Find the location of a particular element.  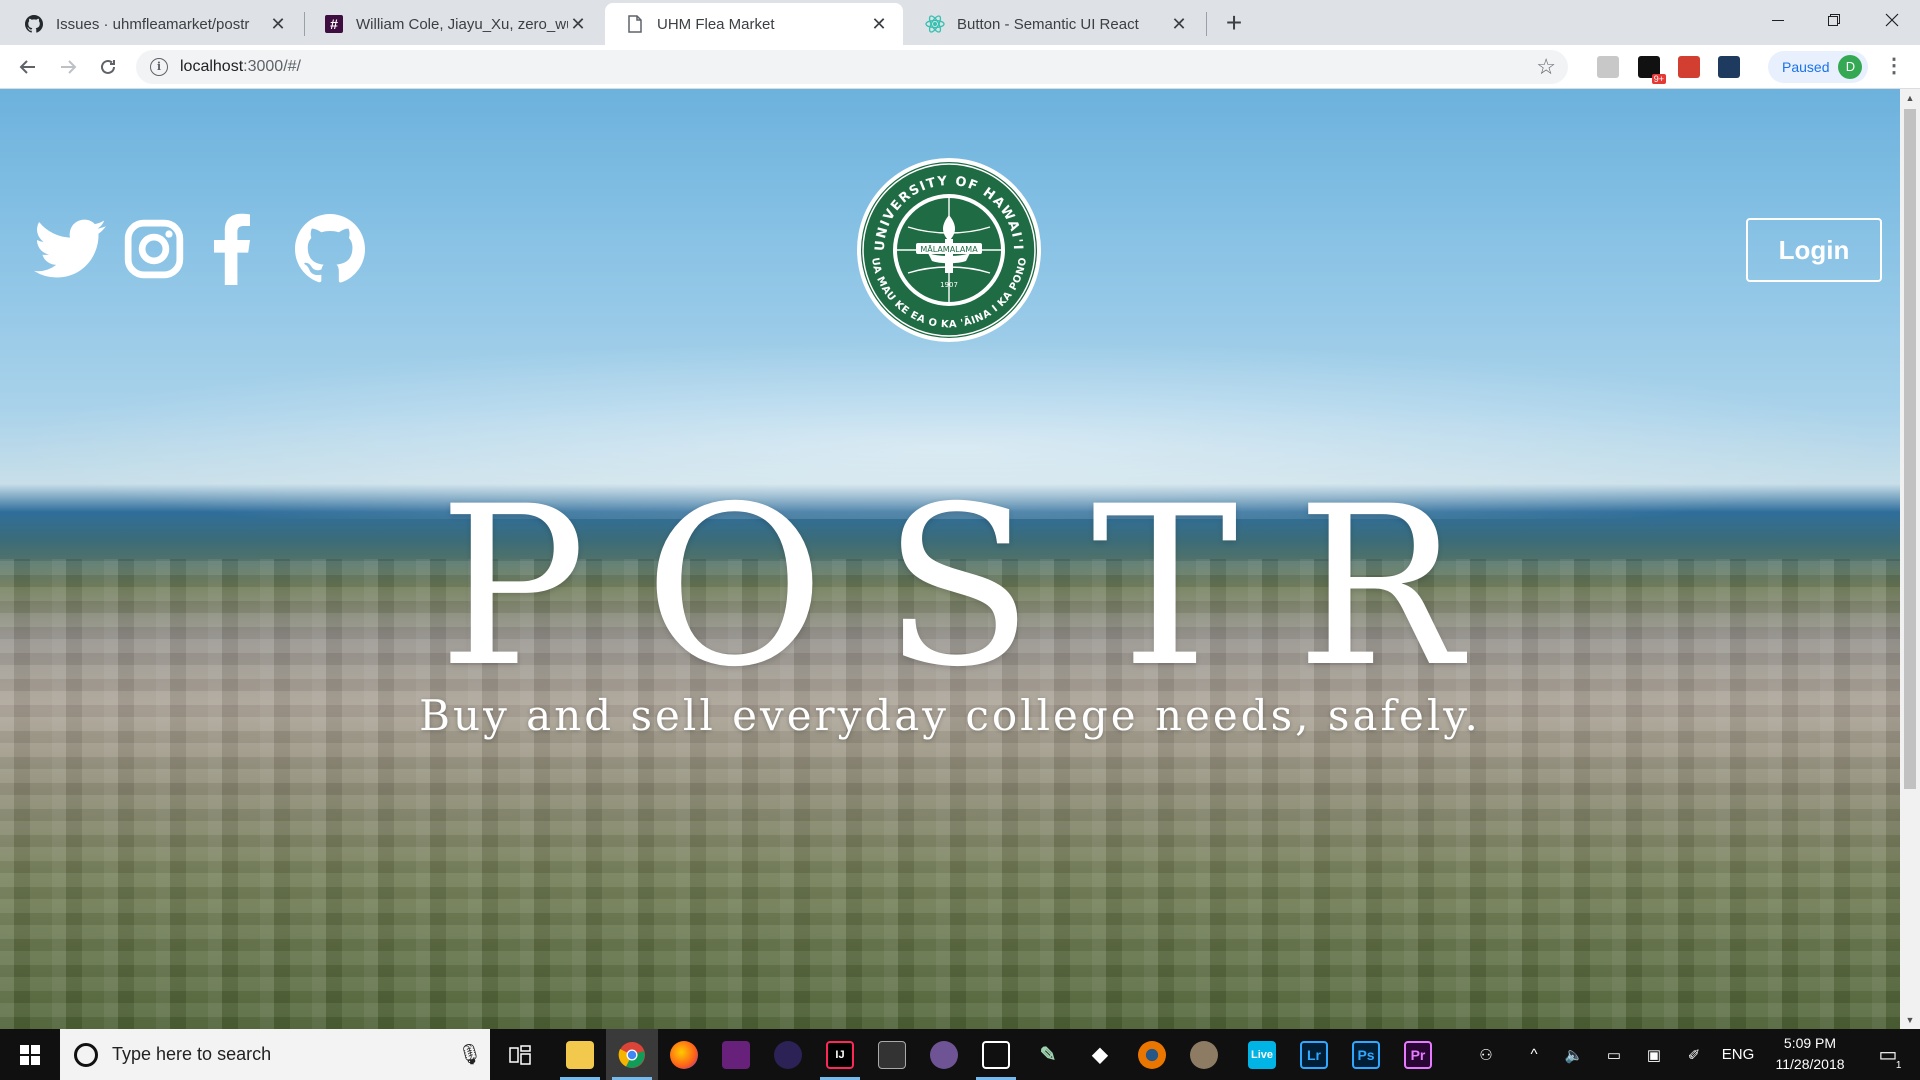

profile-button: Paused D is located at coordinates (1818, 67).